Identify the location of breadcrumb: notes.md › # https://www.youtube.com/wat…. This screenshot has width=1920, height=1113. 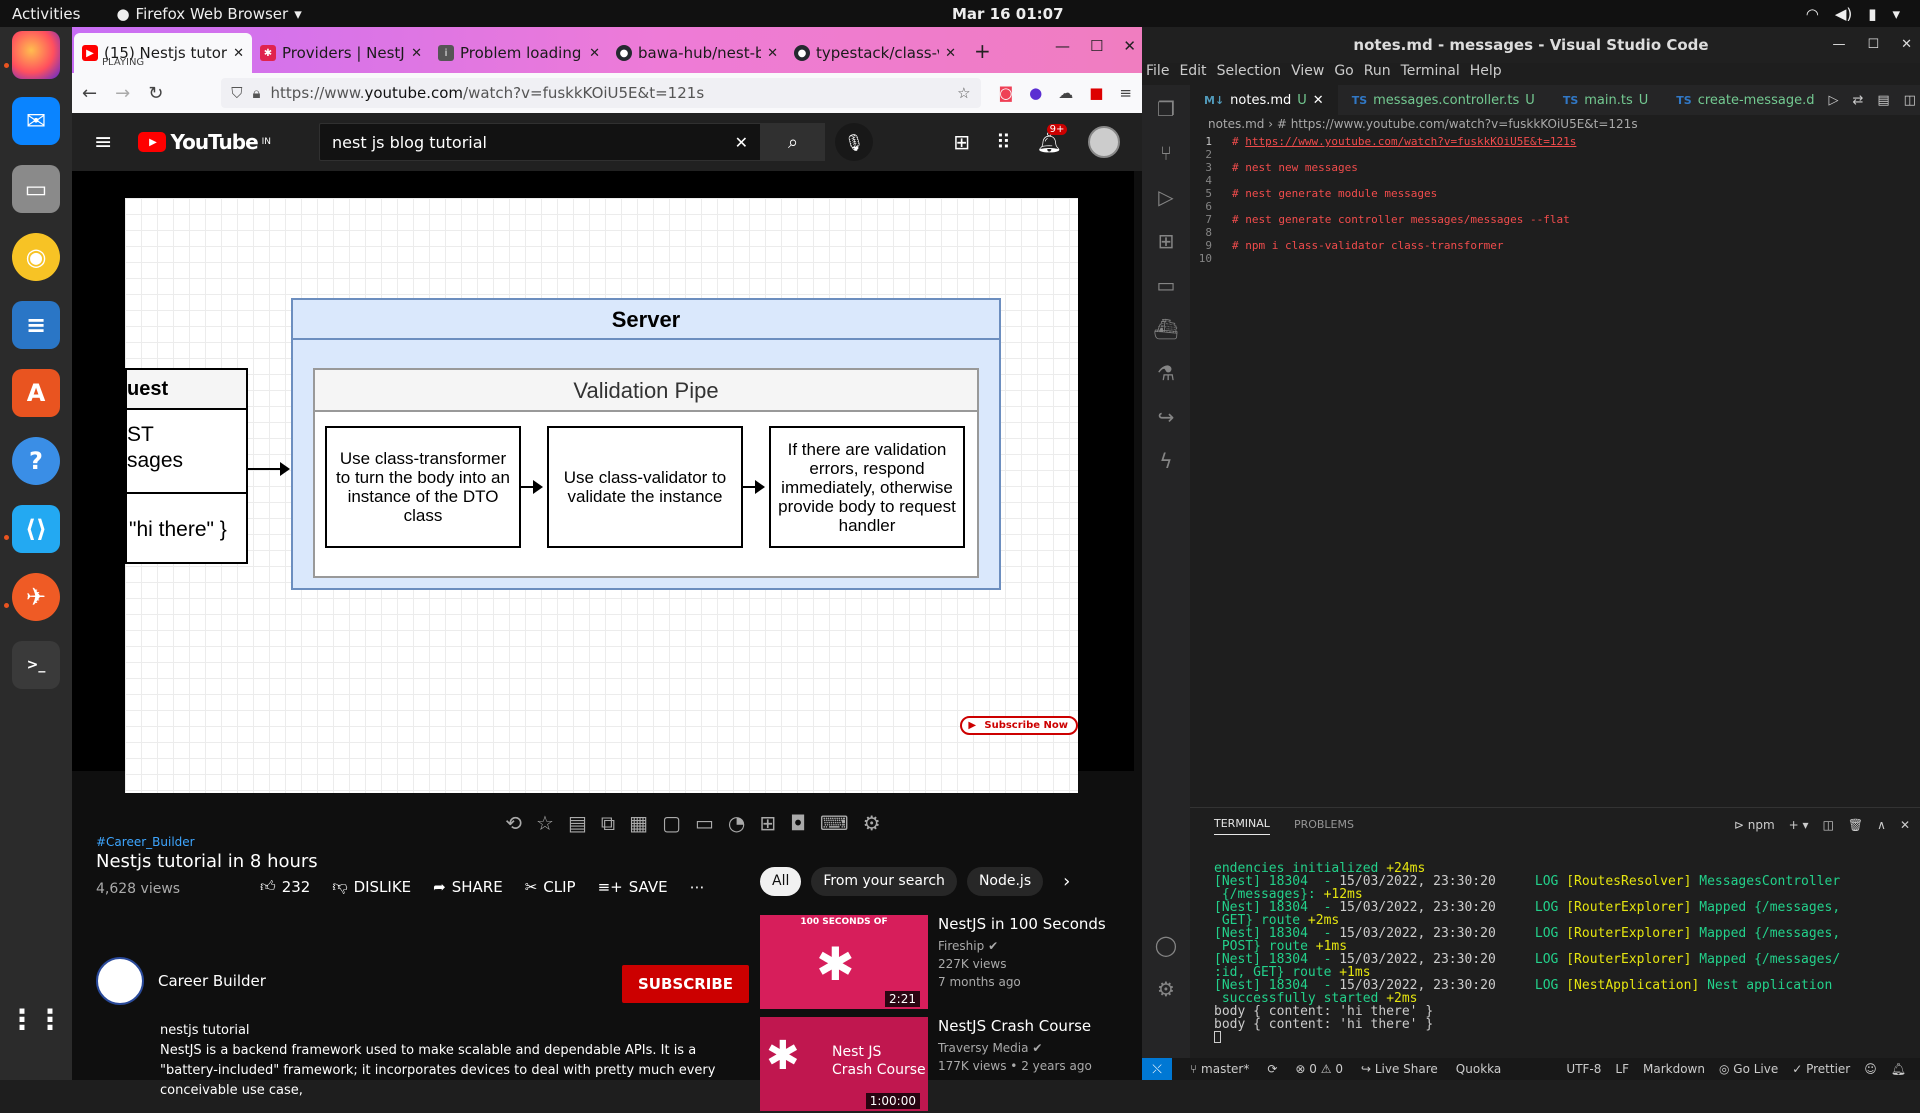
(1423, 124).